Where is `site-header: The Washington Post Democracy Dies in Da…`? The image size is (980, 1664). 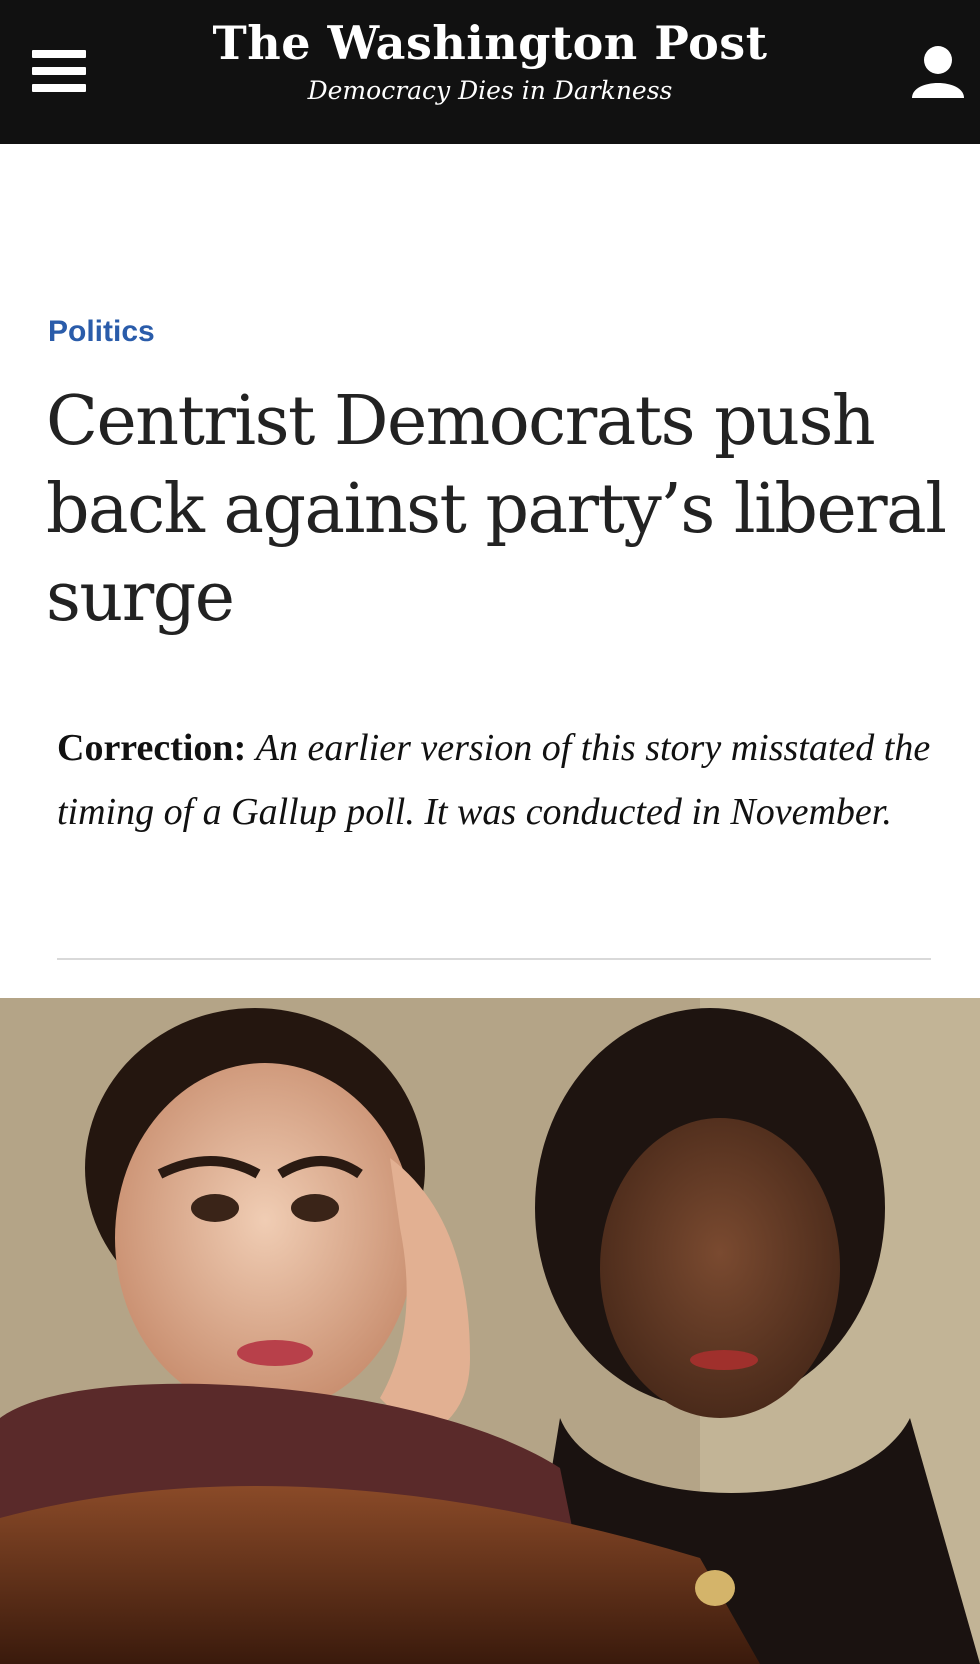
site-header: The Washington Post Democracy Dies in Da… is located at coordinates (490, 72).